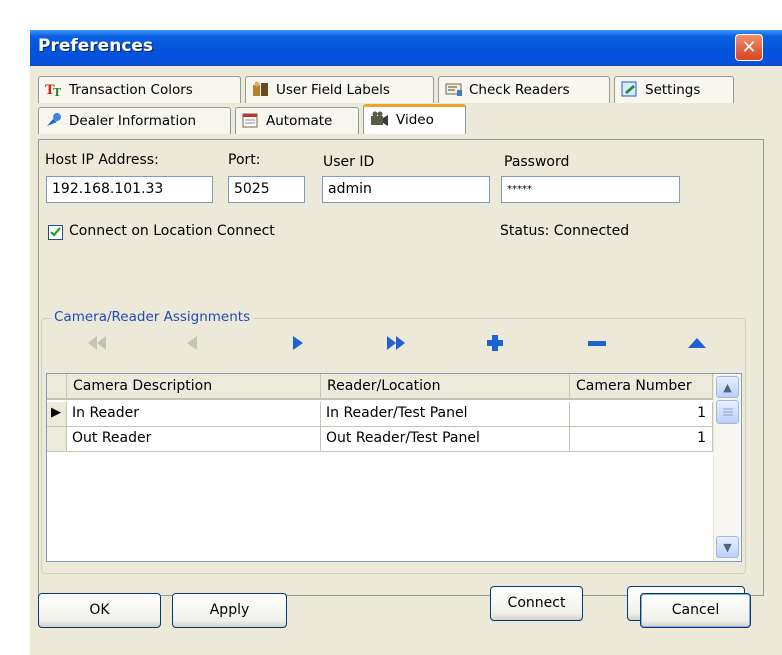 This screenshot has width=782, height=655. I want to click on move-right-icon, so click(298, 343).